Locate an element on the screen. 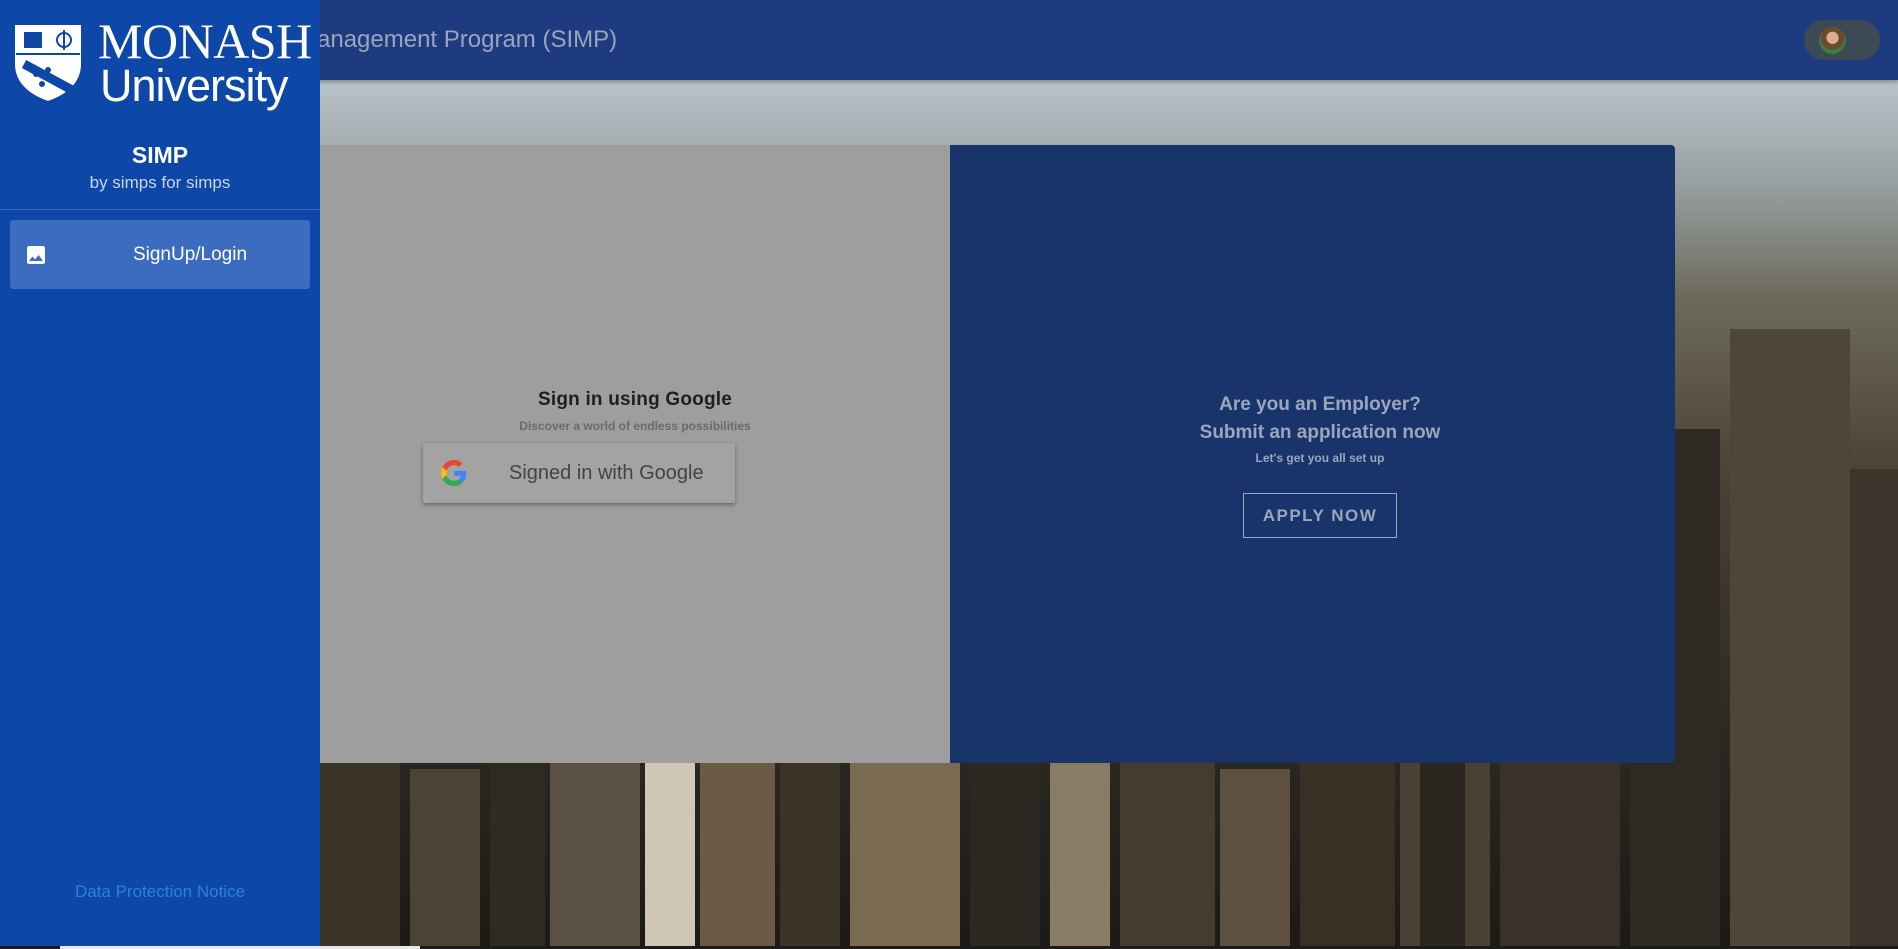 The image size is (1898, 949). page-title: anagement Program (SIMP) is located at coordinates (467, 39).